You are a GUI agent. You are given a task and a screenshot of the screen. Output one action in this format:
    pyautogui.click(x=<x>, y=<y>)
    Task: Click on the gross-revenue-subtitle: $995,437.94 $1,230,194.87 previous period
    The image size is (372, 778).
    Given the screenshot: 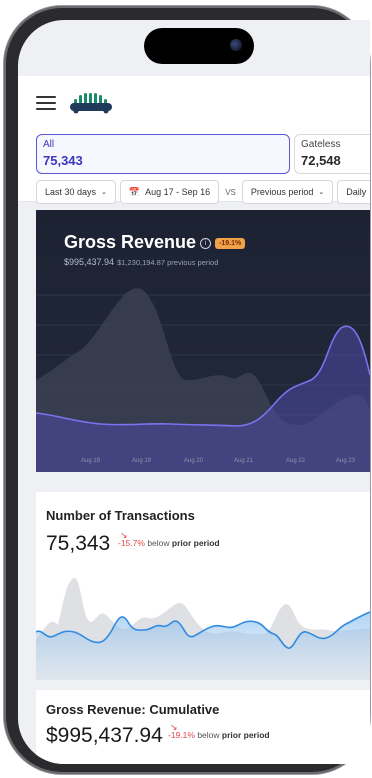 What is the action you would take?
    pyautogui.click(x=141, y=262)
    